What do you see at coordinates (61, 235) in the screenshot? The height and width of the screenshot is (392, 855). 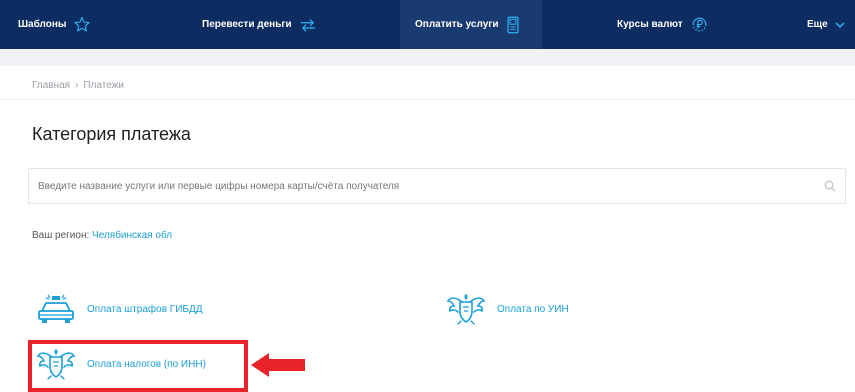 I see `region-label: Ваш регион:` at bounding box center [61, 235].